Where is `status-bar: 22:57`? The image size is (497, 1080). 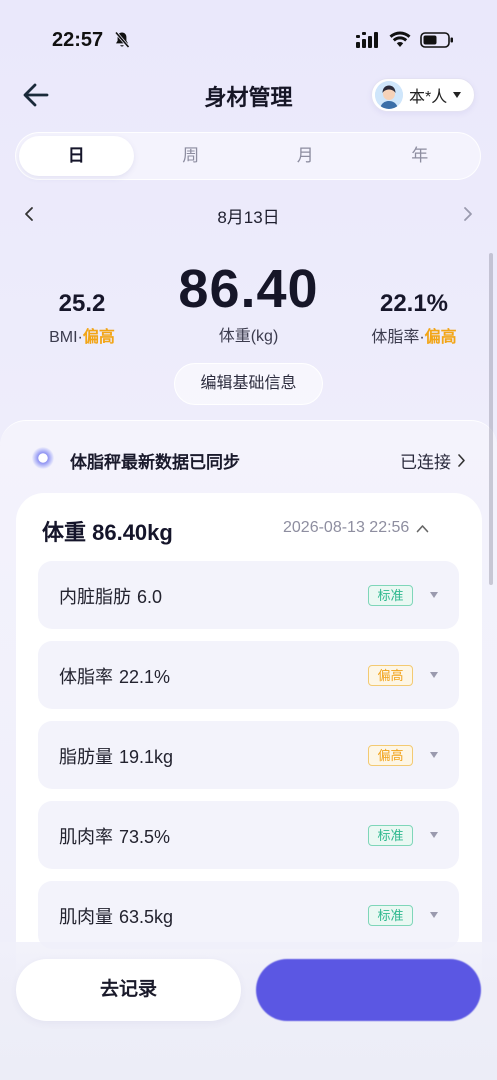 status-bar: 22:57 is located at coordinates (248, 40).